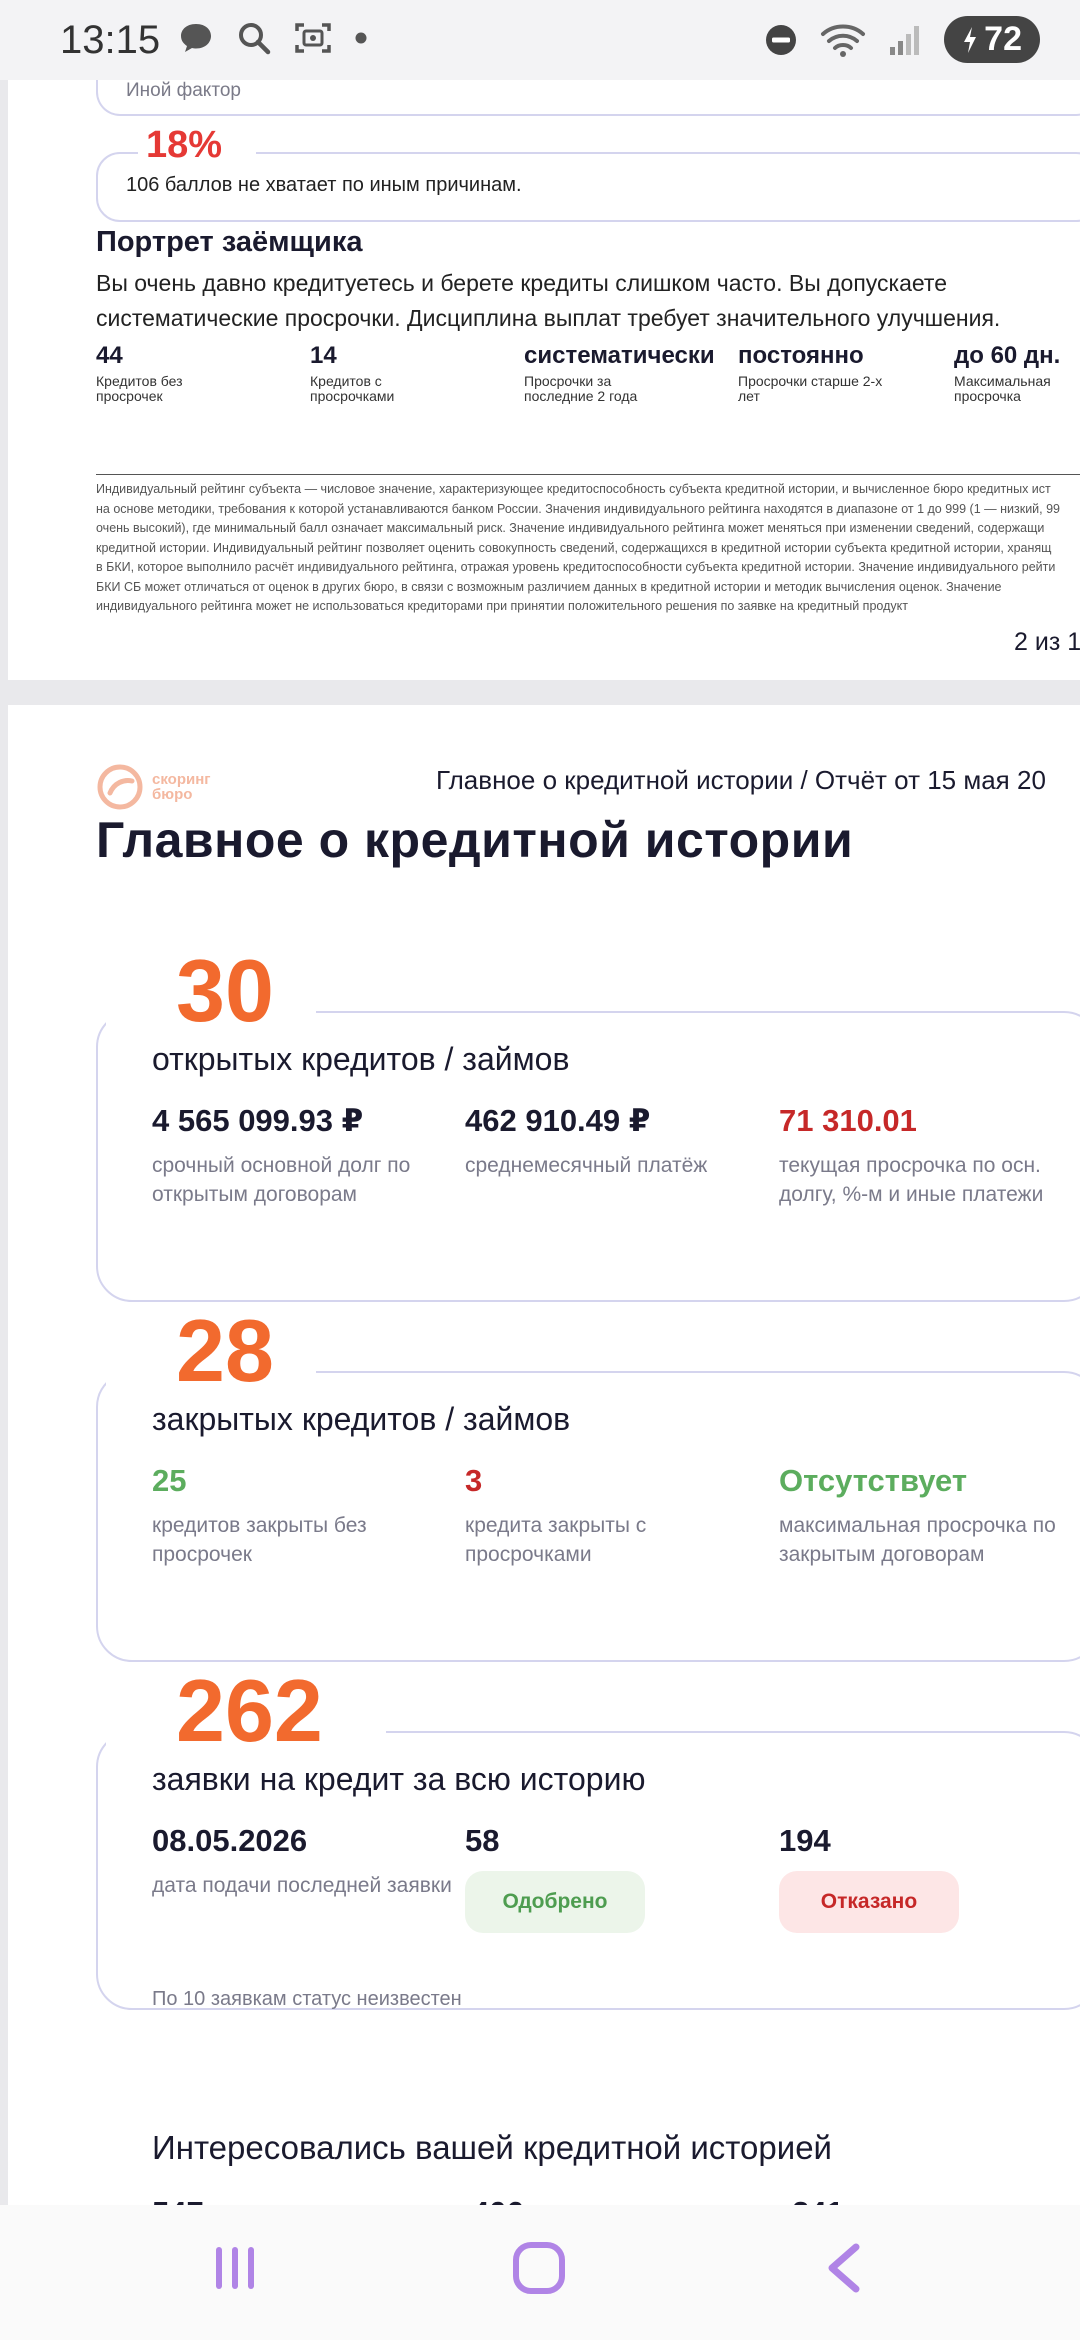 This screenshot has width=1080, height=2340. I want to click on closed-no-overdue: 25 кредитов закрыты без просрочек, so click(302, 1516).